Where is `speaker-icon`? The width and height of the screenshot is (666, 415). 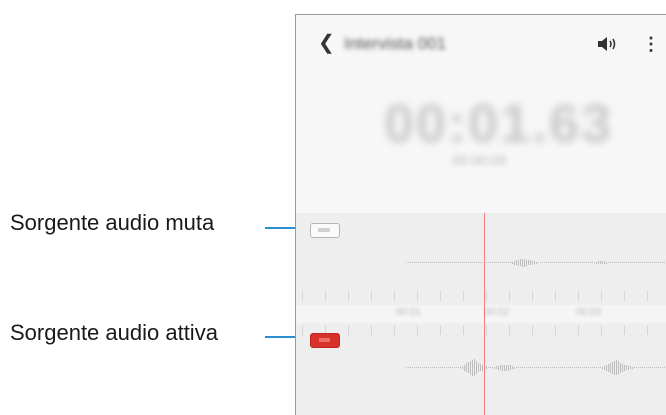 speaker-icon is located at coordinates (607, 44).